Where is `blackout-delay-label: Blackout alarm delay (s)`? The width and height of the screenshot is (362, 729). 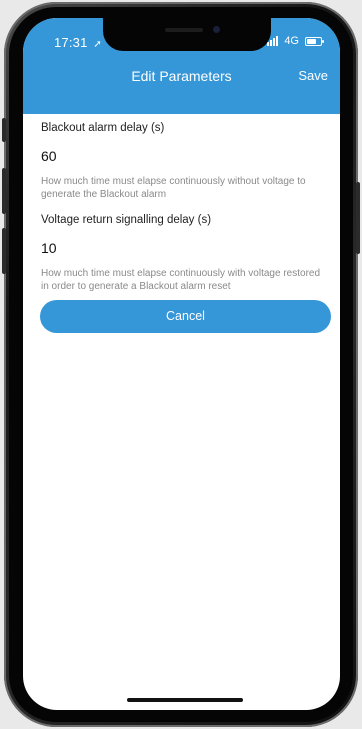
blackout-delay-label: Blackout alarm delay (s) is located at coordinates (103, 128).